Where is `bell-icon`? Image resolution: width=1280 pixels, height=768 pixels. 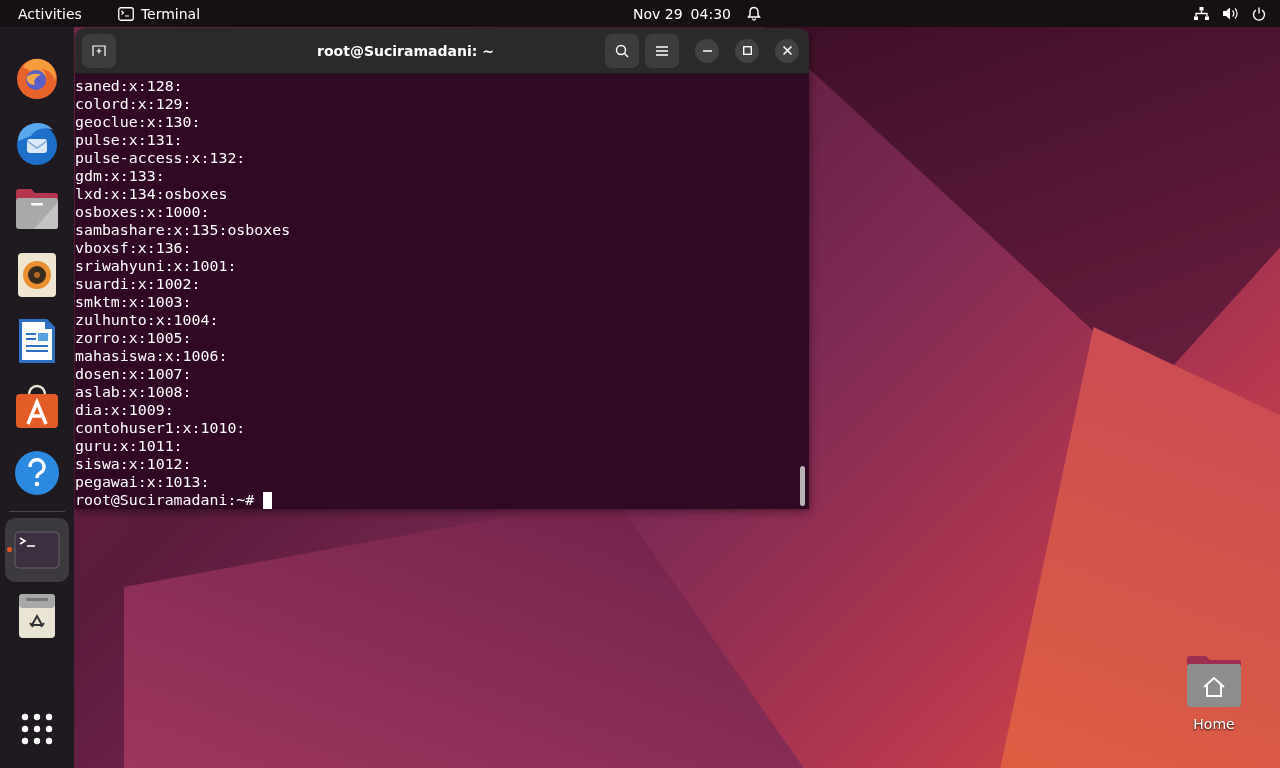 bell-icon is located at coordinates (753, 13).